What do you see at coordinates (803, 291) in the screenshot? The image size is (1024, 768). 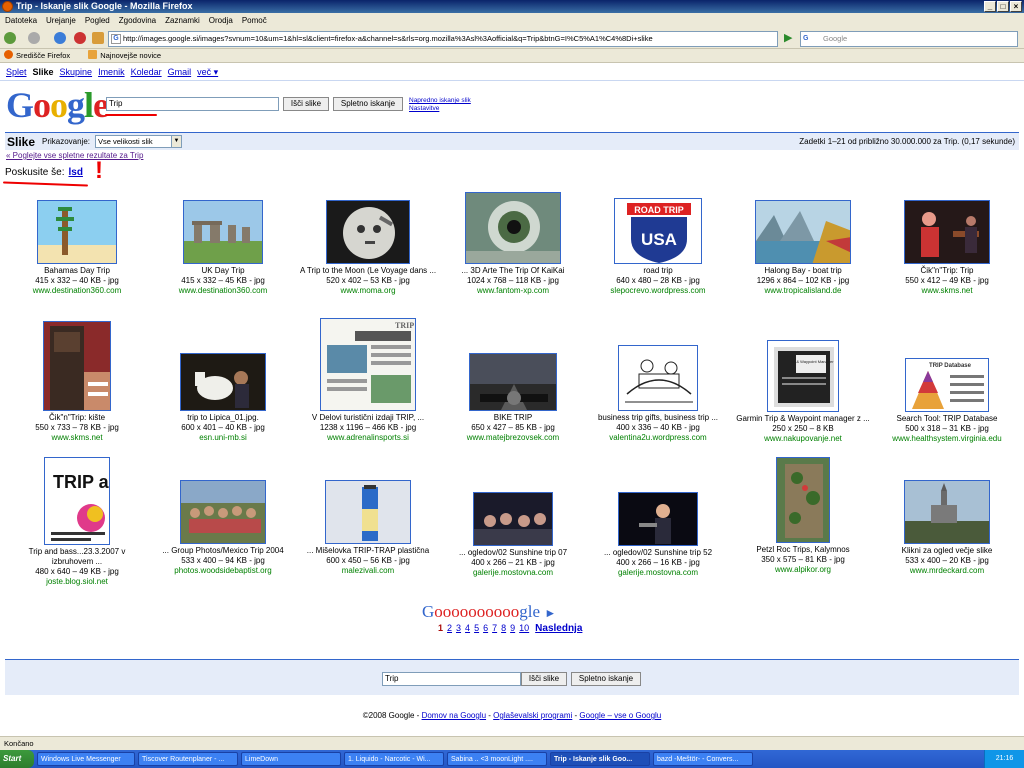 I see `result-host: www.tropicalisland.de` at bounding box center [803, 291].